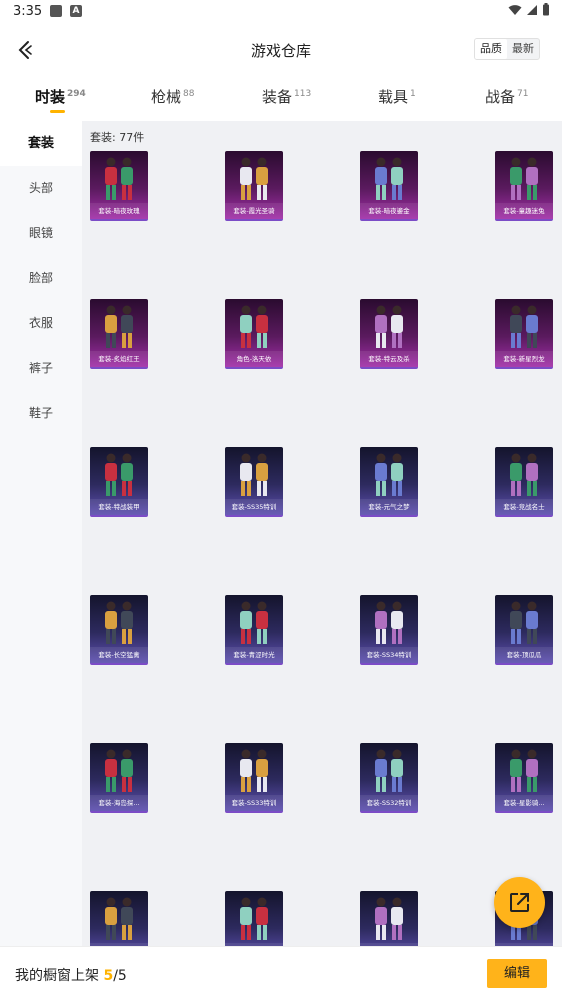  What do you see at coordinates (76, 94) in the screenshot?
I see `tab-count: 294` at bounding box center [76, 94].